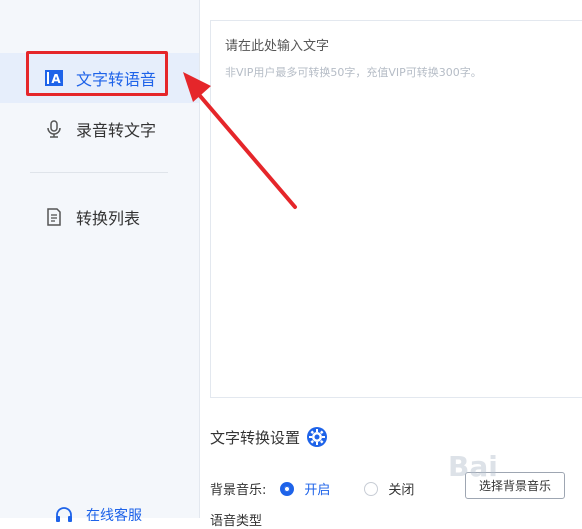  I want to click on bgm-off-label: 关闭, so click(401, 488).